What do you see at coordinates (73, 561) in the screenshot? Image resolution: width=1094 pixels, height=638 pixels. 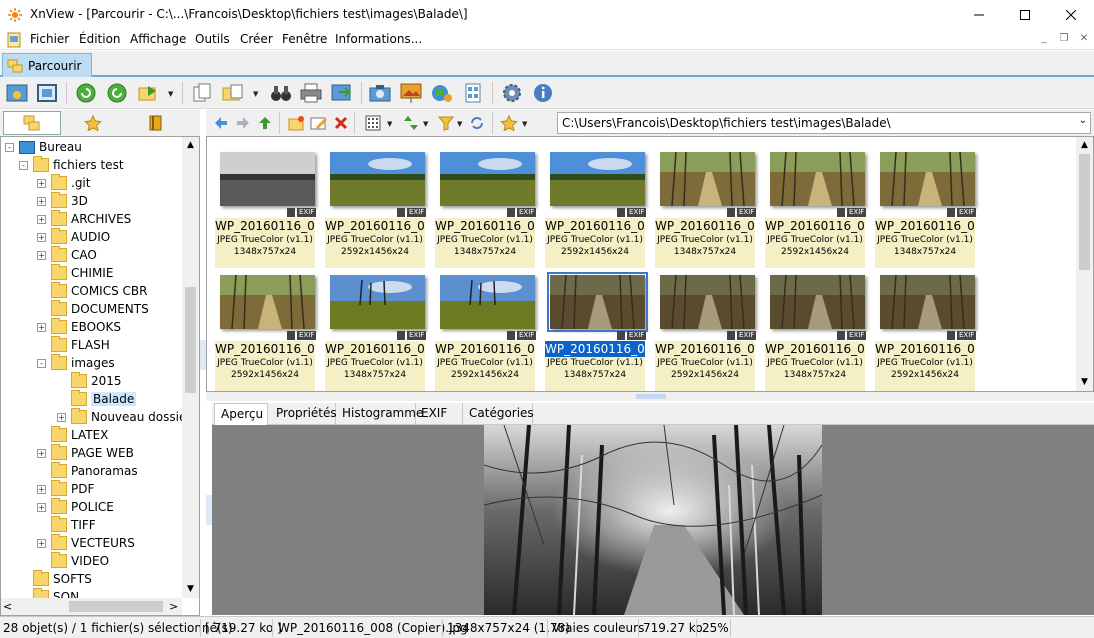 I see `tree-item: VIDEO` at bounding box center [73, 561].